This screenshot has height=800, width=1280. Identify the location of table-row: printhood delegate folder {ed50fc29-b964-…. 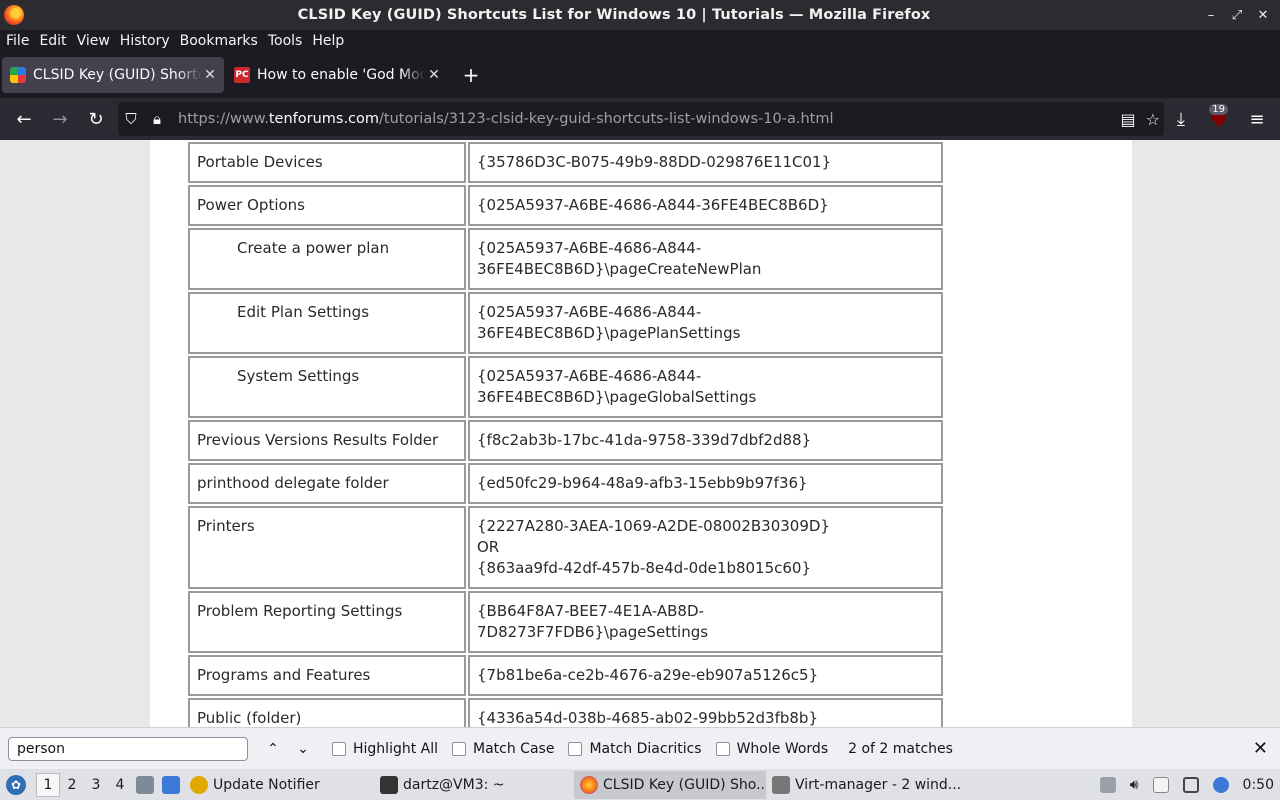
(565, 483).